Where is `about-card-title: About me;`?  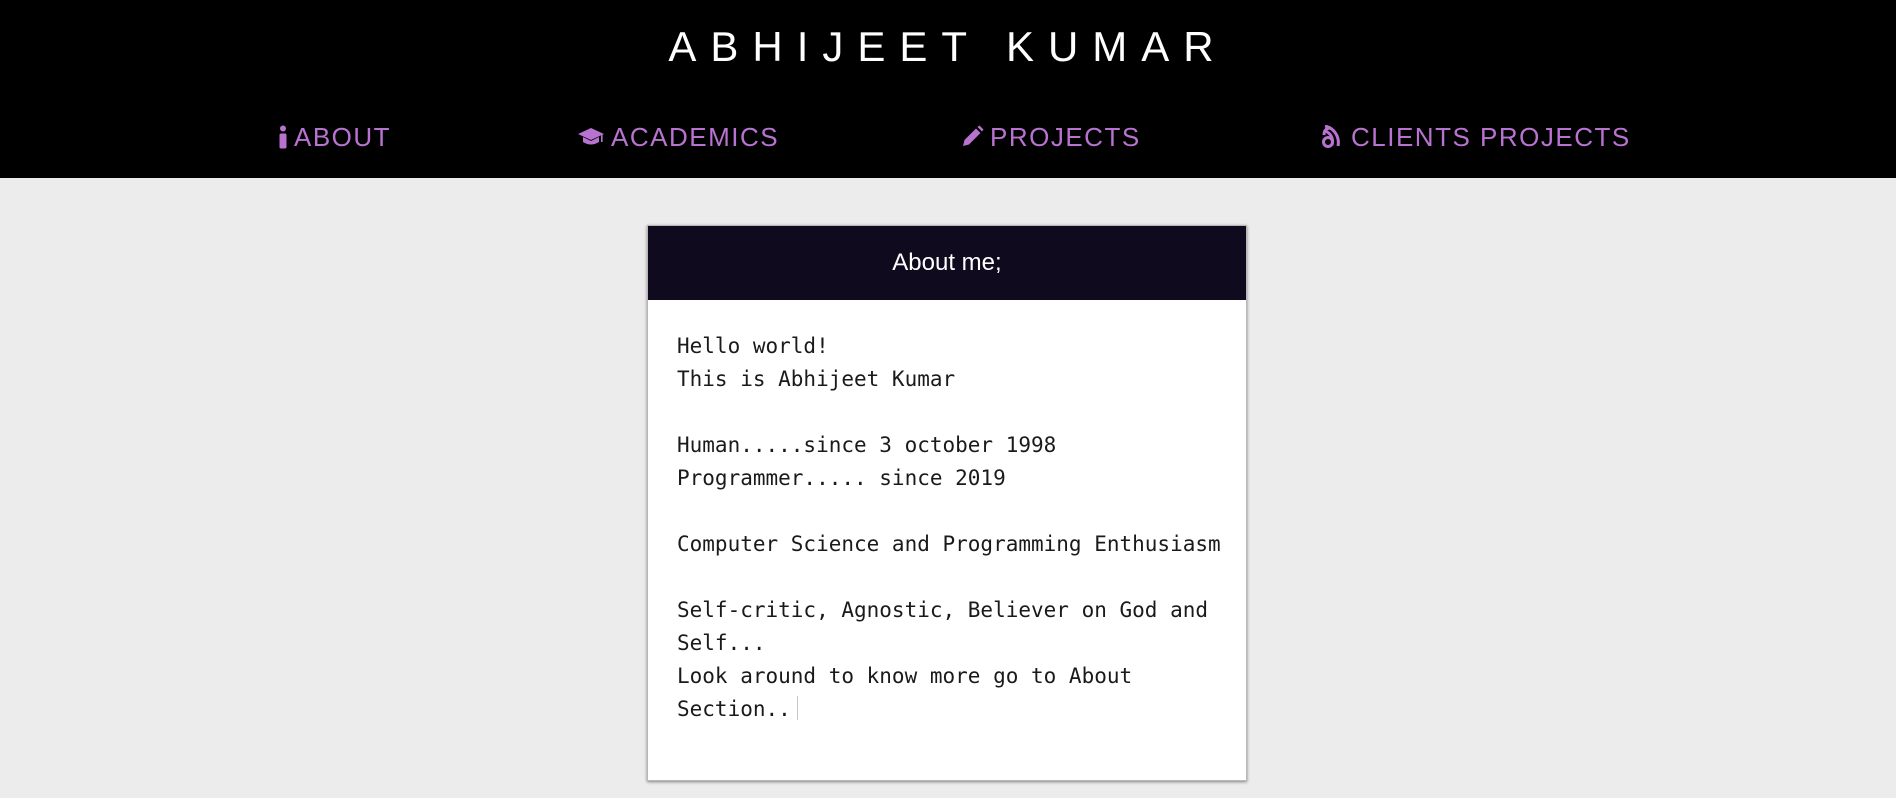 about-card-title: About me; is located at coordinates (947, 262).